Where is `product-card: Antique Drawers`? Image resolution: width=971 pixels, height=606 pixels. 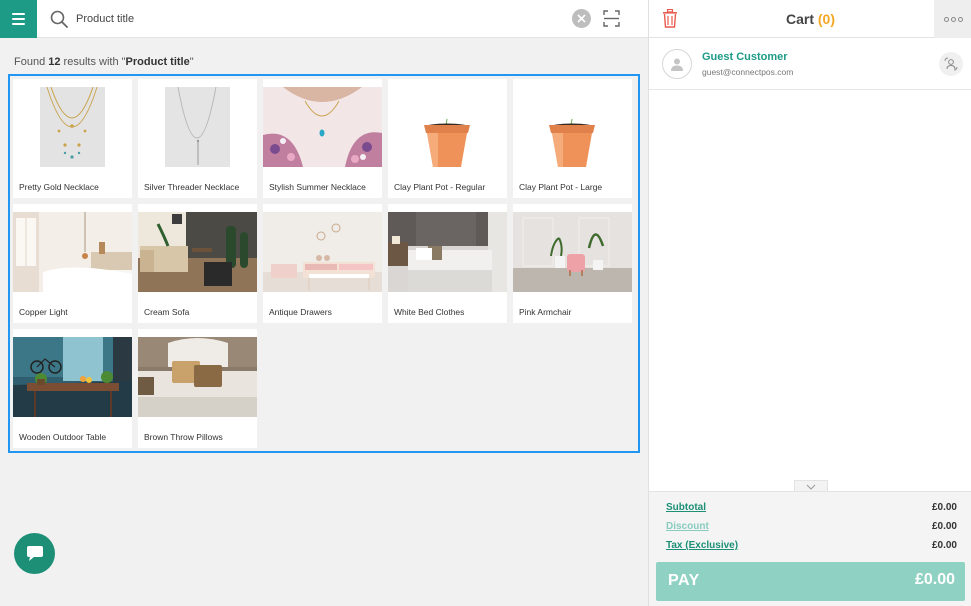
product-card: Antique Drawers is located at coordinates (322, 263).